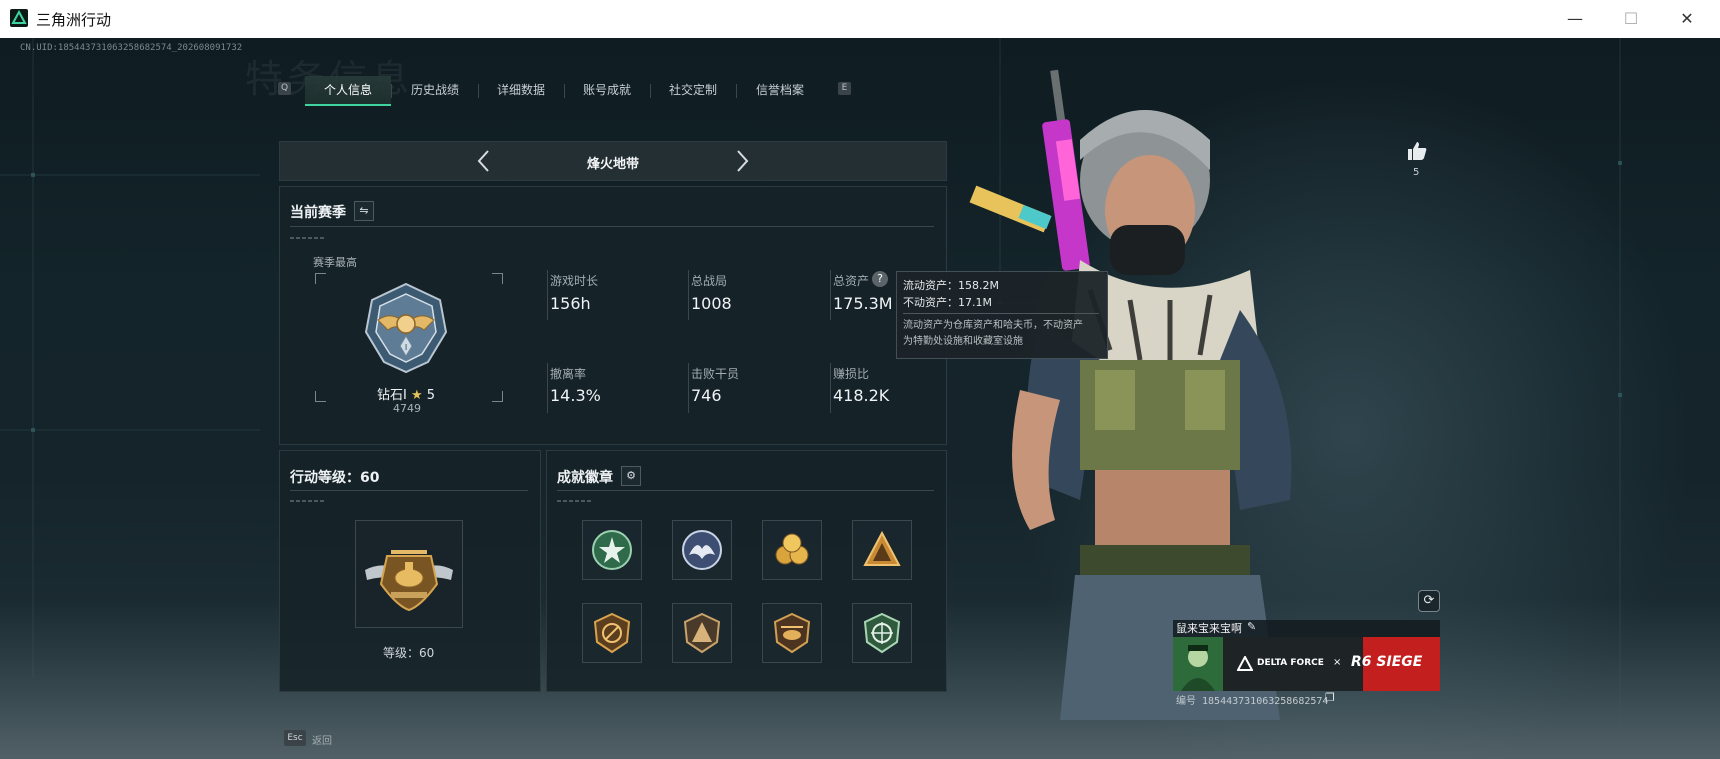 The height and width of the screenshot is (759, 1720). Describe the element at coordinates (851, 374) in the screenshot. I see `stat-label-profit-ratio: 赚损比` at that location.